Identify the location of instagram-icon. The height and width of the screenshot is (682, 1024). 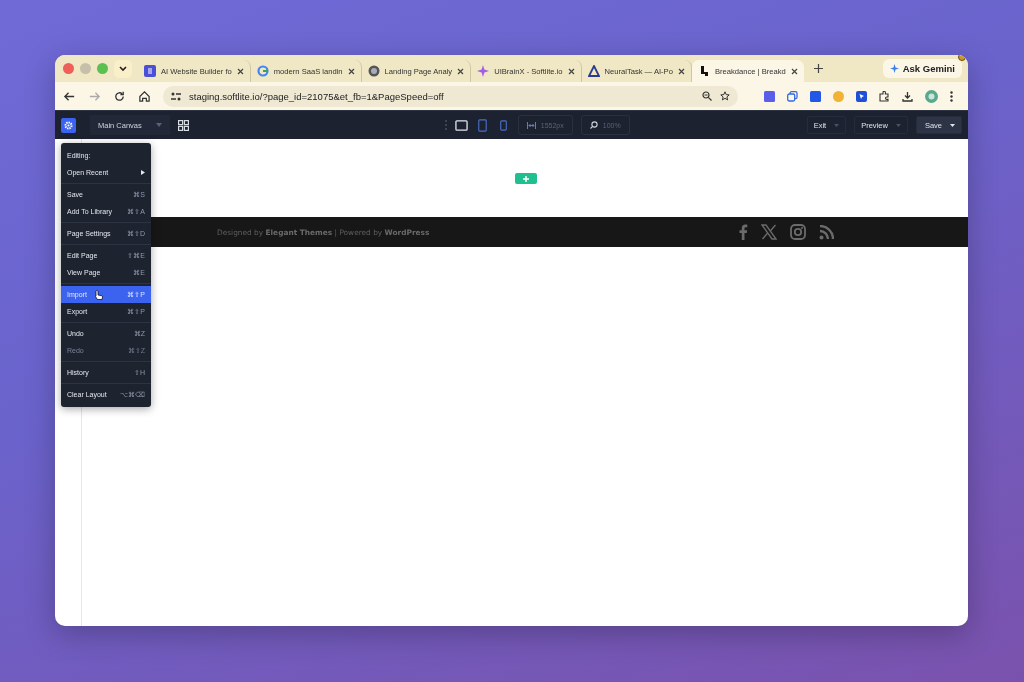
(798, 232).